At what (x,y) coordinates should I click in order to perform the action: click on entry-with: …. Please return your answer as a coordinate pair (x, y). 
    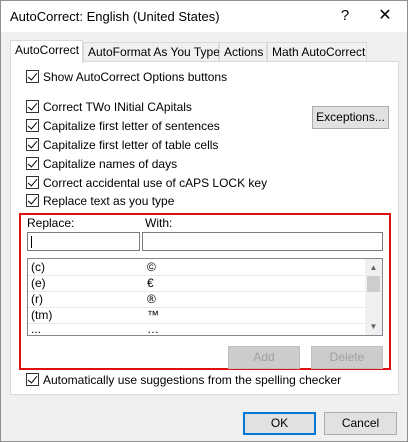
    Looking at the image, I should click on (153, 329).